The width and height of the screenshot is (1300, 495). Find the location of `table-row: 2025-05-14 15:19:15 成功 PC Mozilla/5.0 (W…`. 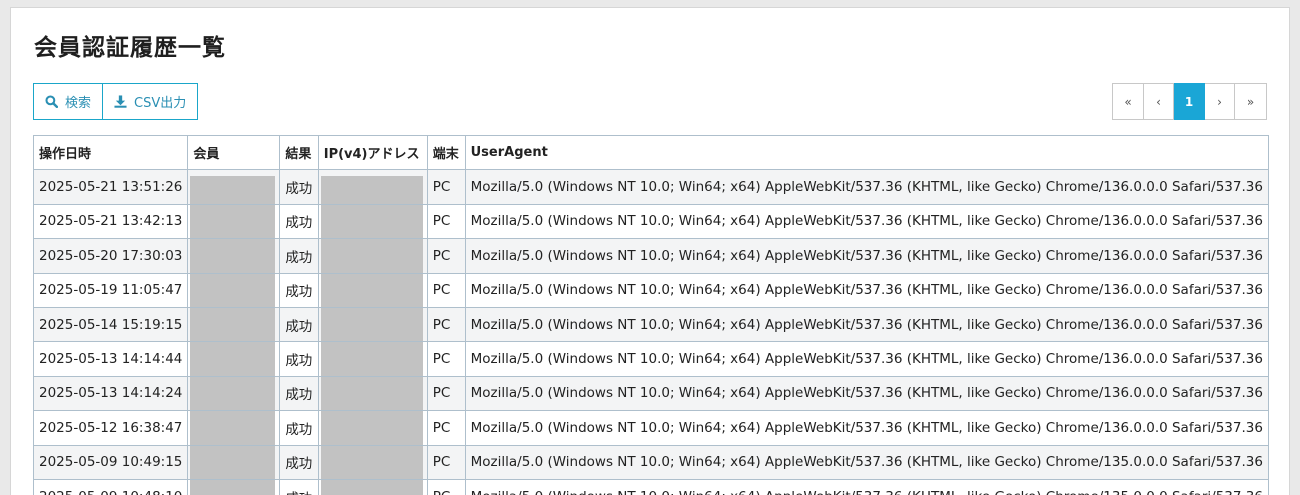

table-row: 2025-05-14 15:19:15 成功 PC Mozilla/5.0 (W… is located at coordinates (651, 324).